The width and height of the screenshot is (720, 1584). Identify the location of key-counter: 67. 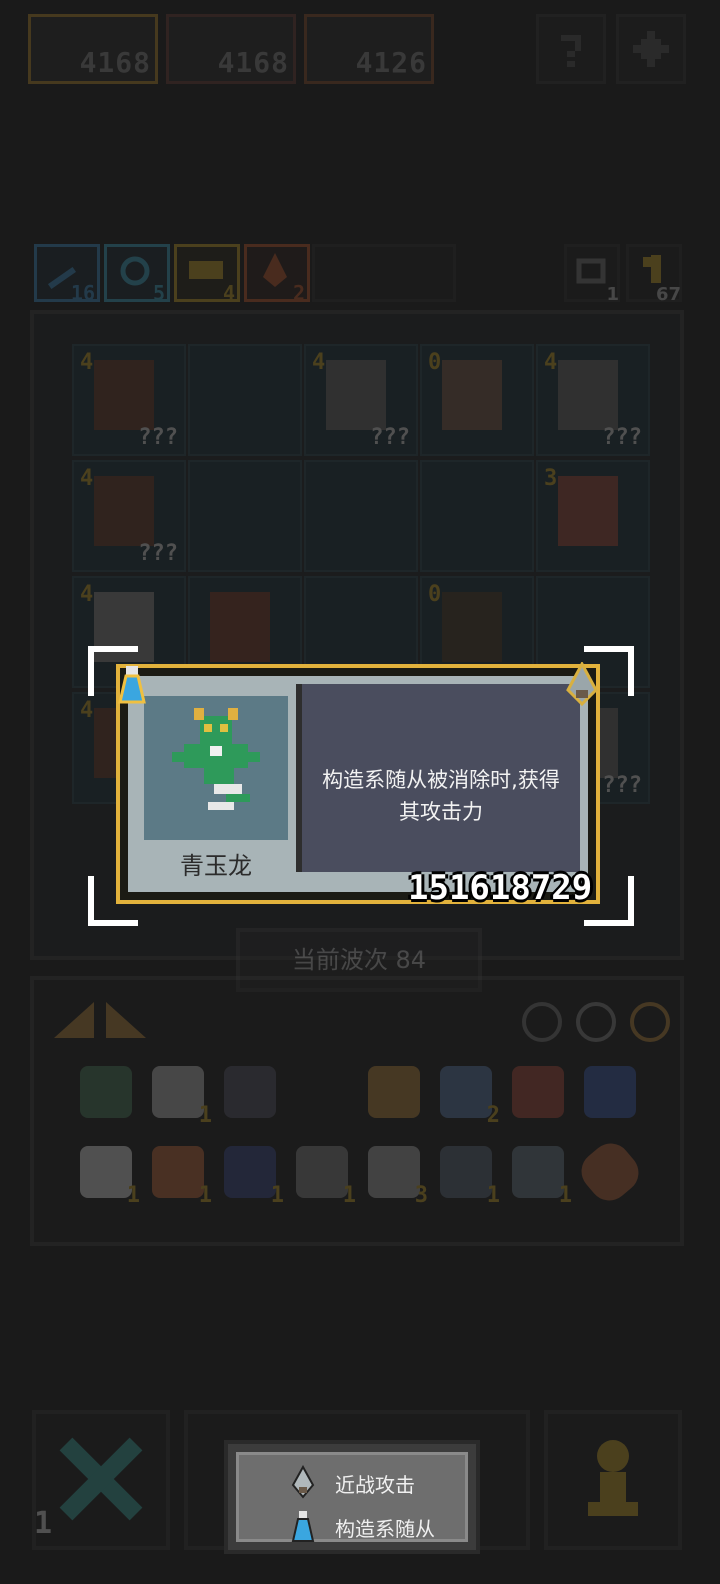
(654, 274).